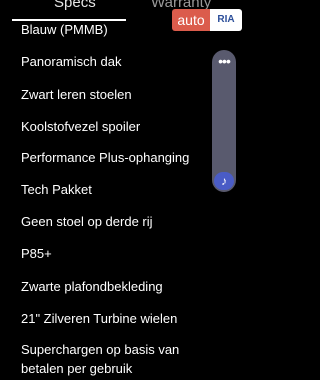 Image resolution: width=320 pixels, height=380 pixels. What do you see at coordinates (87, 221) in the screenshot?
I see `list-item: Geen stoel op derde rij` at bounding box center [87, 221].